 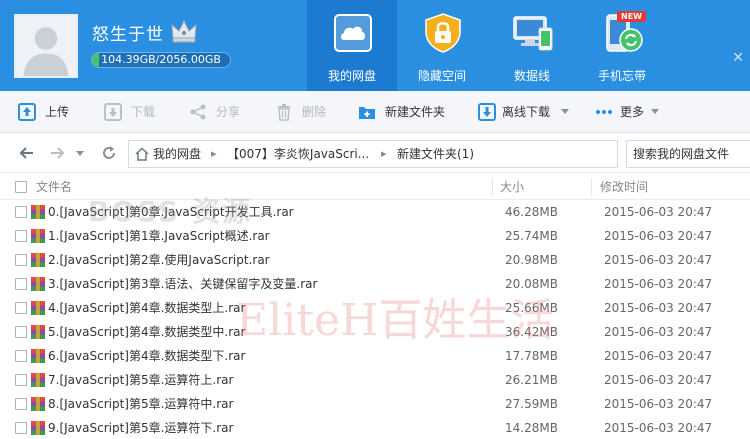 What do you see at coordinates (531, 332) in the screenshot?
I see `file-size: 36.42MB` at bounding box center [531, 332].